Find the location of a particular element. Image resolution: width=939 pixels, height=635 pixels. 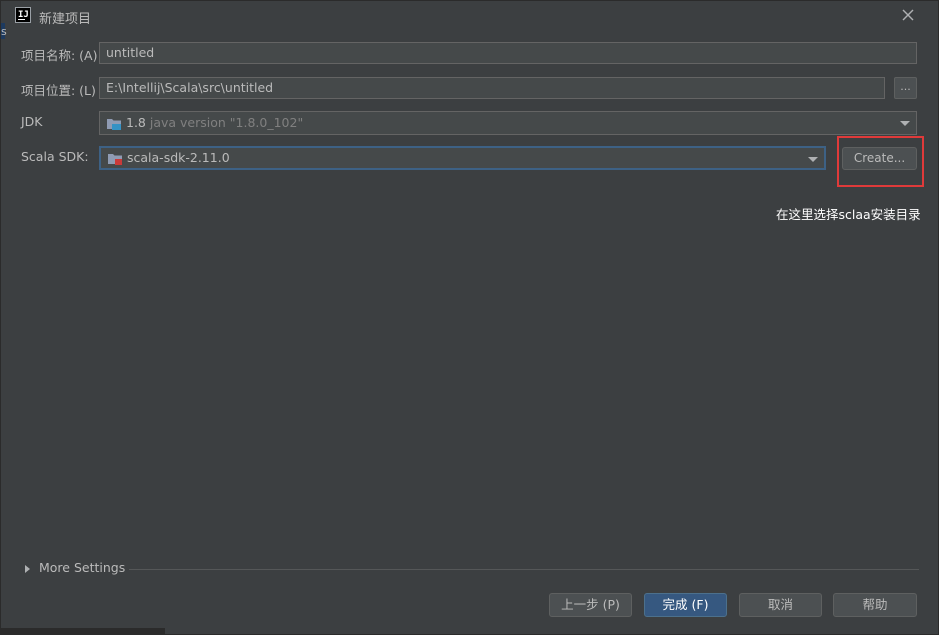

project-name-input: untitled is located at coordinates (508, 53).